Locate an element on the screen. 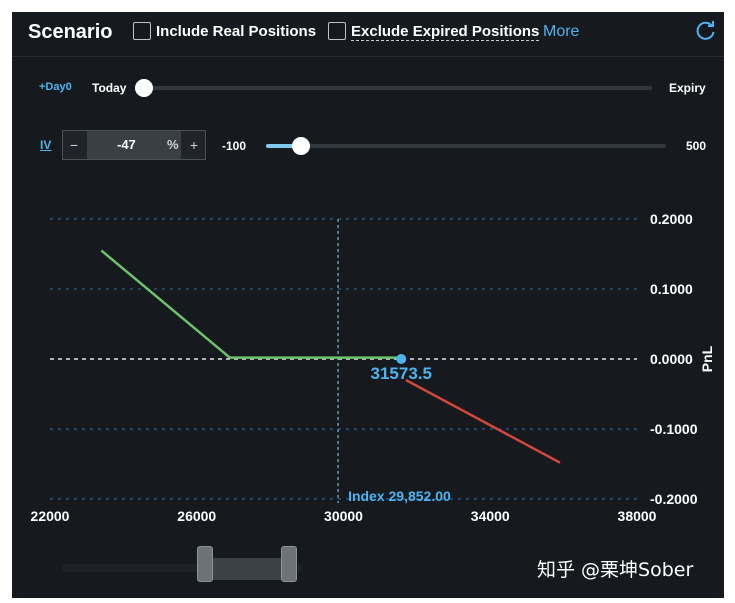 The width and height of the screenshot is (735, 603). iv-stepper: − -47 % + is located at coordinates (134, 145).